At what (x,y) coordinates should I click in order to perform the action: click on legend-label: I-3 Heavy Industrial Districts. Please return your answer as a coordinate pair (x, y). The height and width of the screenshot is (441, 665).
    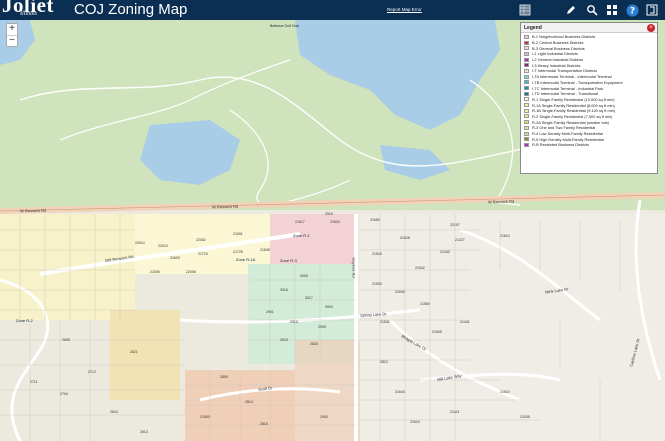
    Looking at the image, I should click on (556, 65).